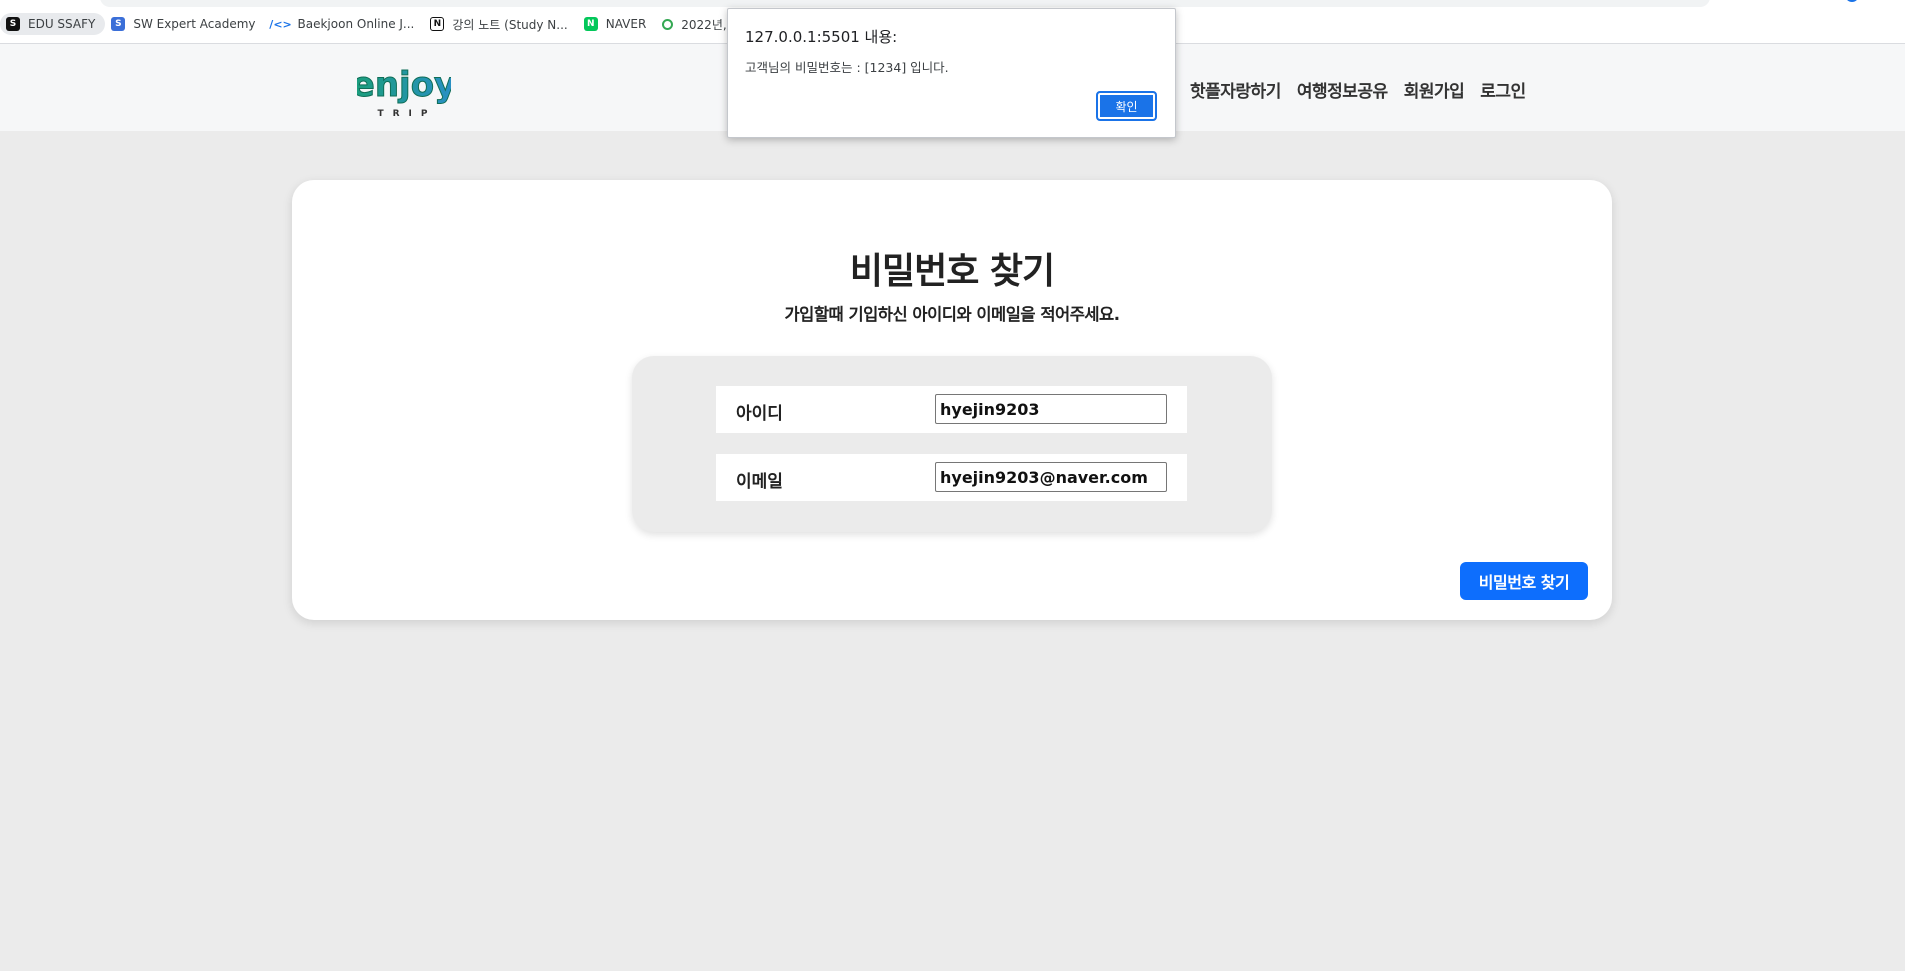 Image resolution: width=1905 pixels, height=971 pixels. What do you see at coordinates (952, 314) in the screenshot?
I see `page-subtitle: 가입할때 기입하신 아이디와 이메일을 적어주세요.` at bounding box center [952, 314].